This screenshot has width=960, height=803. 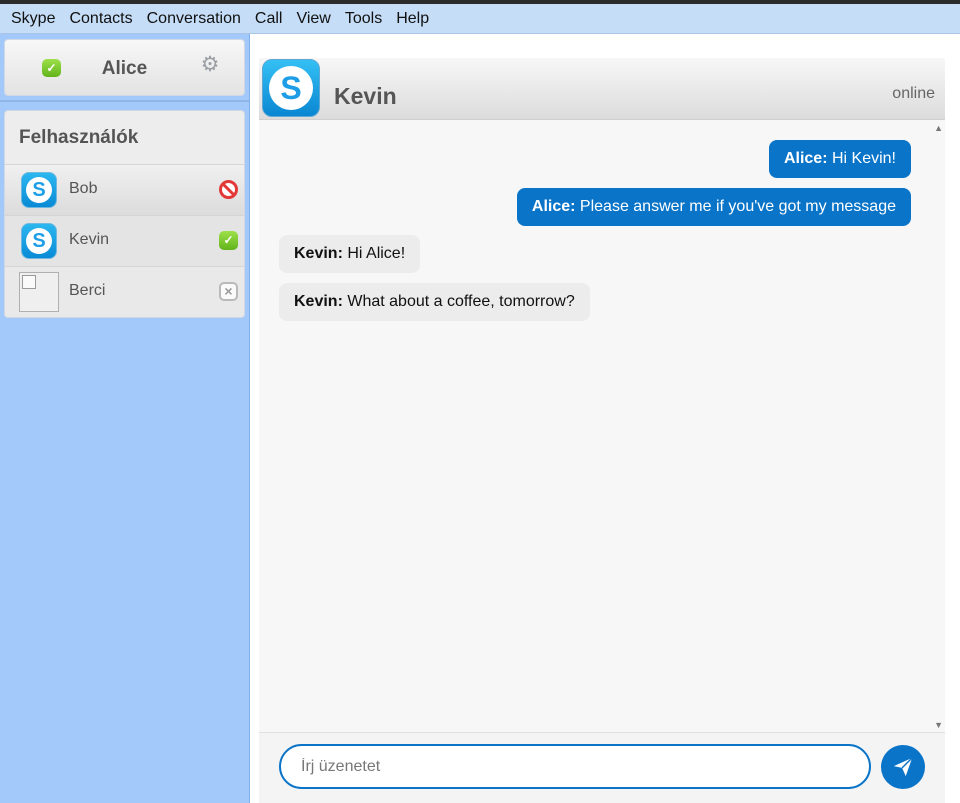 What do you see at coordinates (228, 291) in the screenshot?
I see `offline-x-icon: ×` at bounding box center [228, 291].